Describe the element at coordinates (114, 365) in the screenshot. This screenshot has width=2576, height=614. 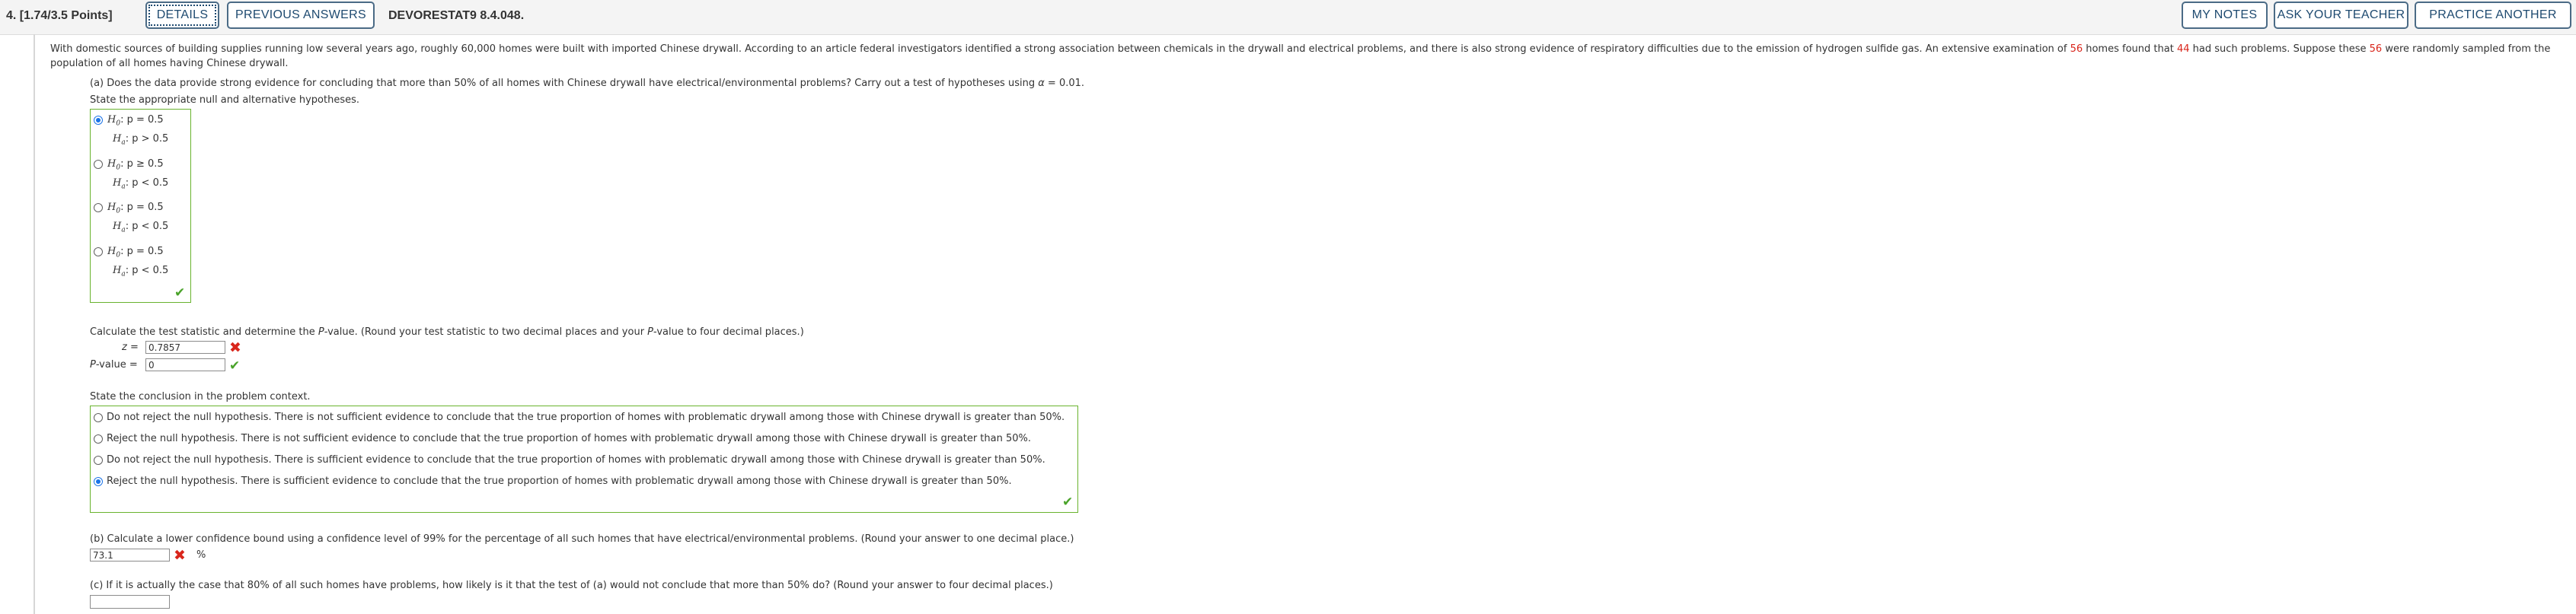
I see `p-value-label: P-value =` at that location.